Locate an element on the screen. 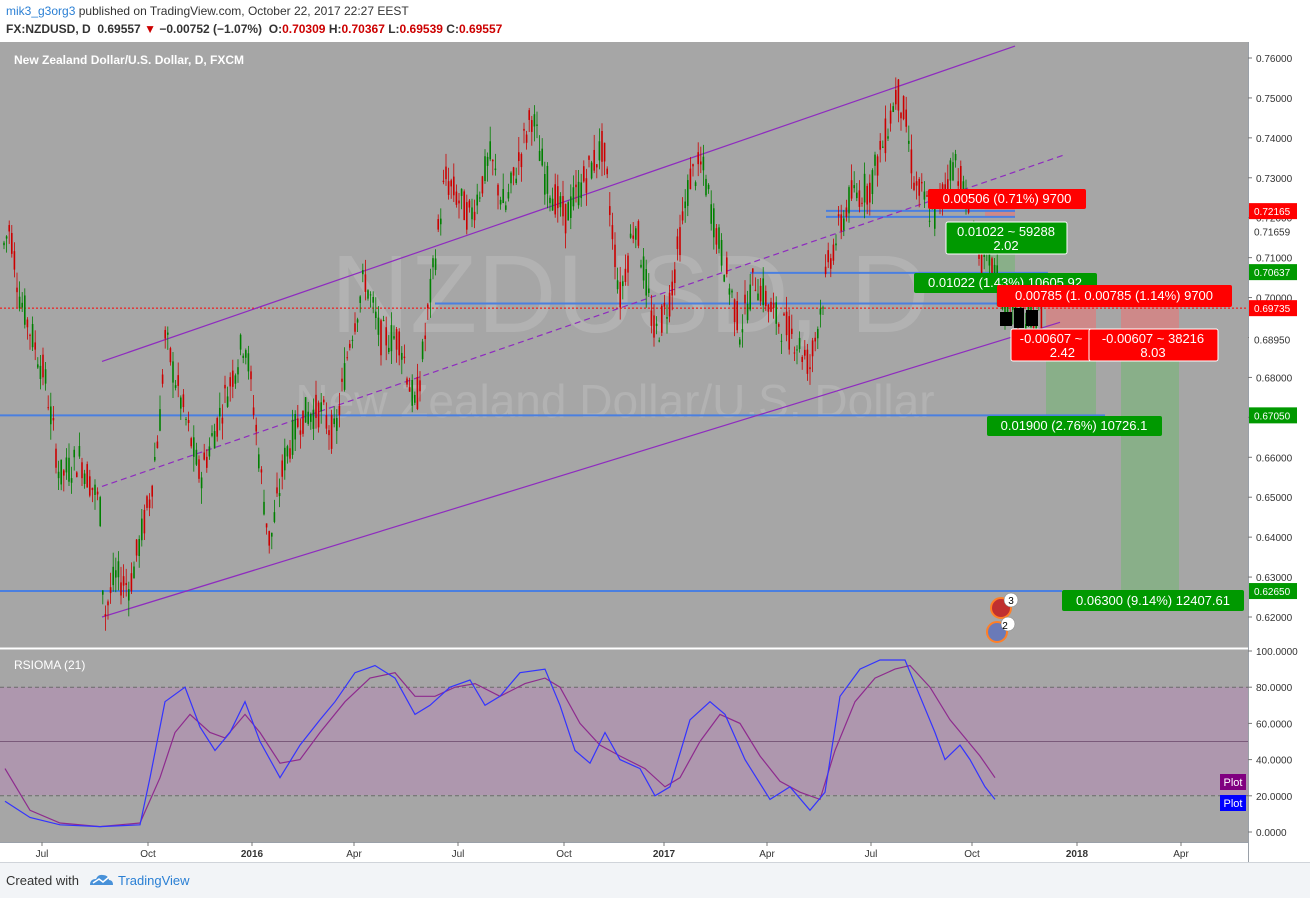  annotation-green-3: 0.01900 (2.76%) 10726.1 is located at coordinates (1074, 426).